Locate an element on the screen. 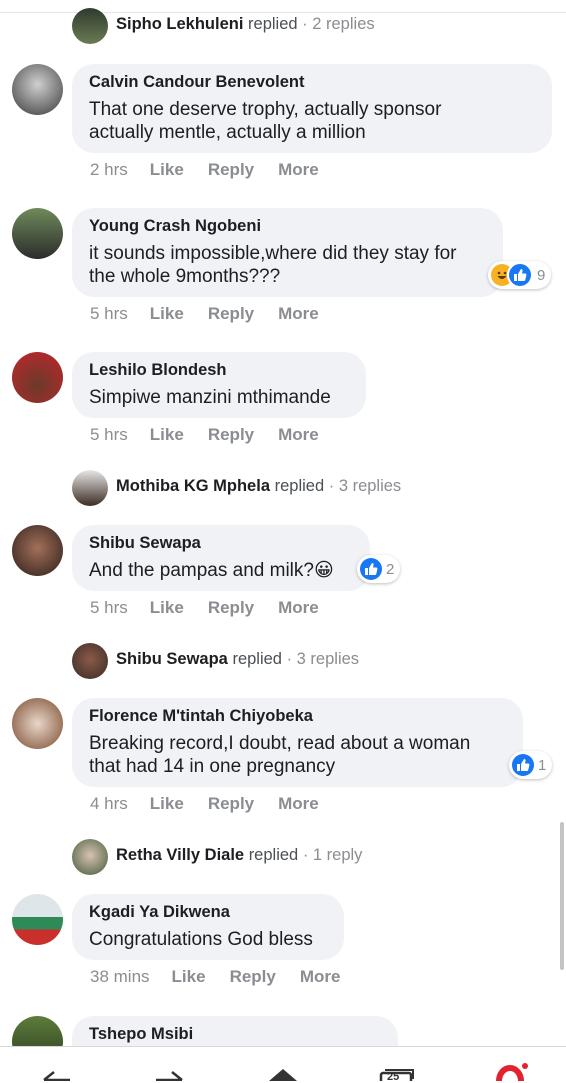 The height and width of the screenshot is (1083, 566). comment-author: Kgadi Ya Dikwena is located at coordinates (208, 912).